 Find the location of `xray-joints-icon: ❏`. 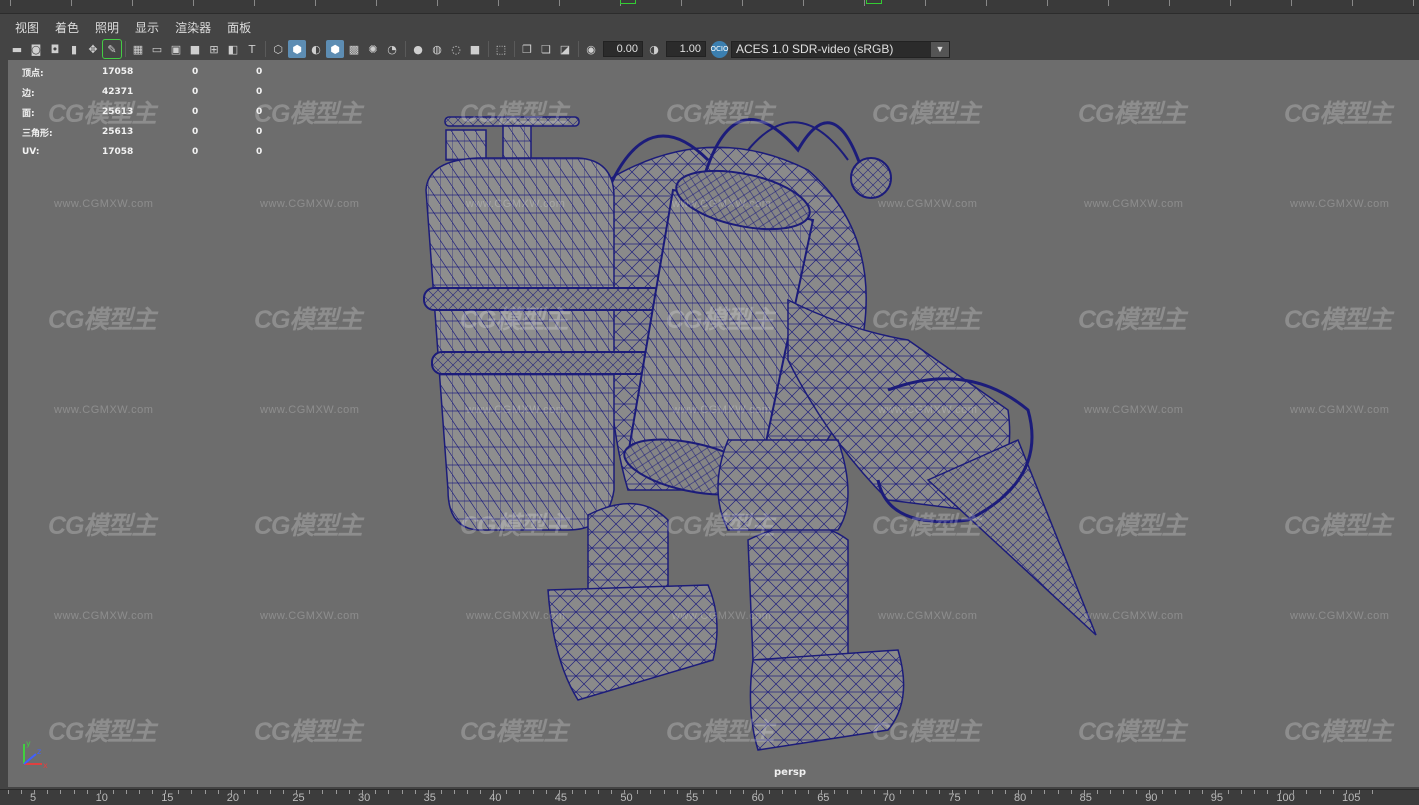

xray-joints-icon: ❏ is located at coordinates (546, 49).